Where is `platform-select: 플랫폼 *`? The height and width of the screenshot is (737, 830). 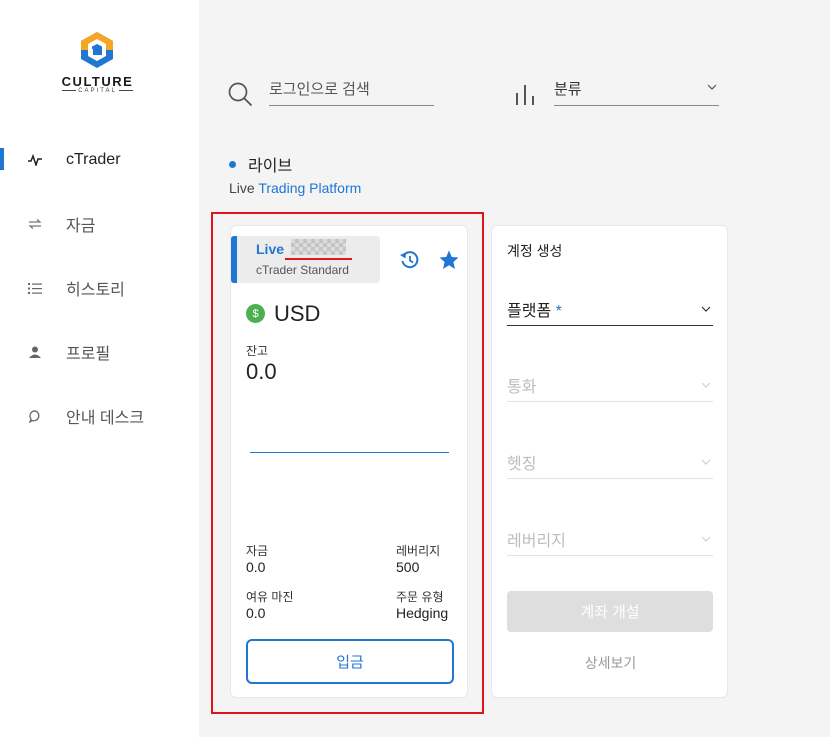
platform-select: 플랫폼 * is located at coordinates (610, 308).